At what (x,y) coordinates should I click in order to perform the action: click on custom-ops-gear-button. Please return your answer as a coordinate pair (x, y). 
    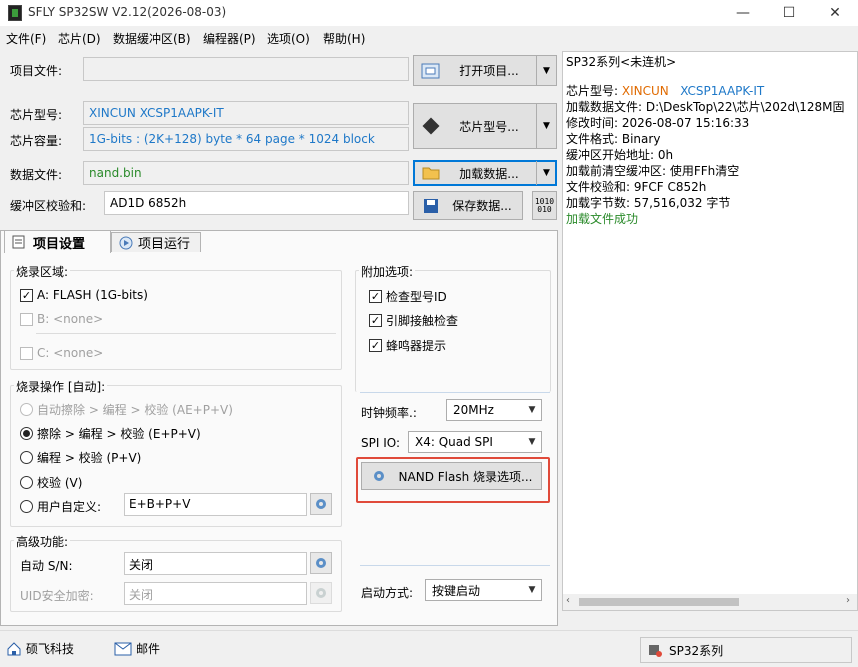
    Looking at the image, I should click on (321, 504).